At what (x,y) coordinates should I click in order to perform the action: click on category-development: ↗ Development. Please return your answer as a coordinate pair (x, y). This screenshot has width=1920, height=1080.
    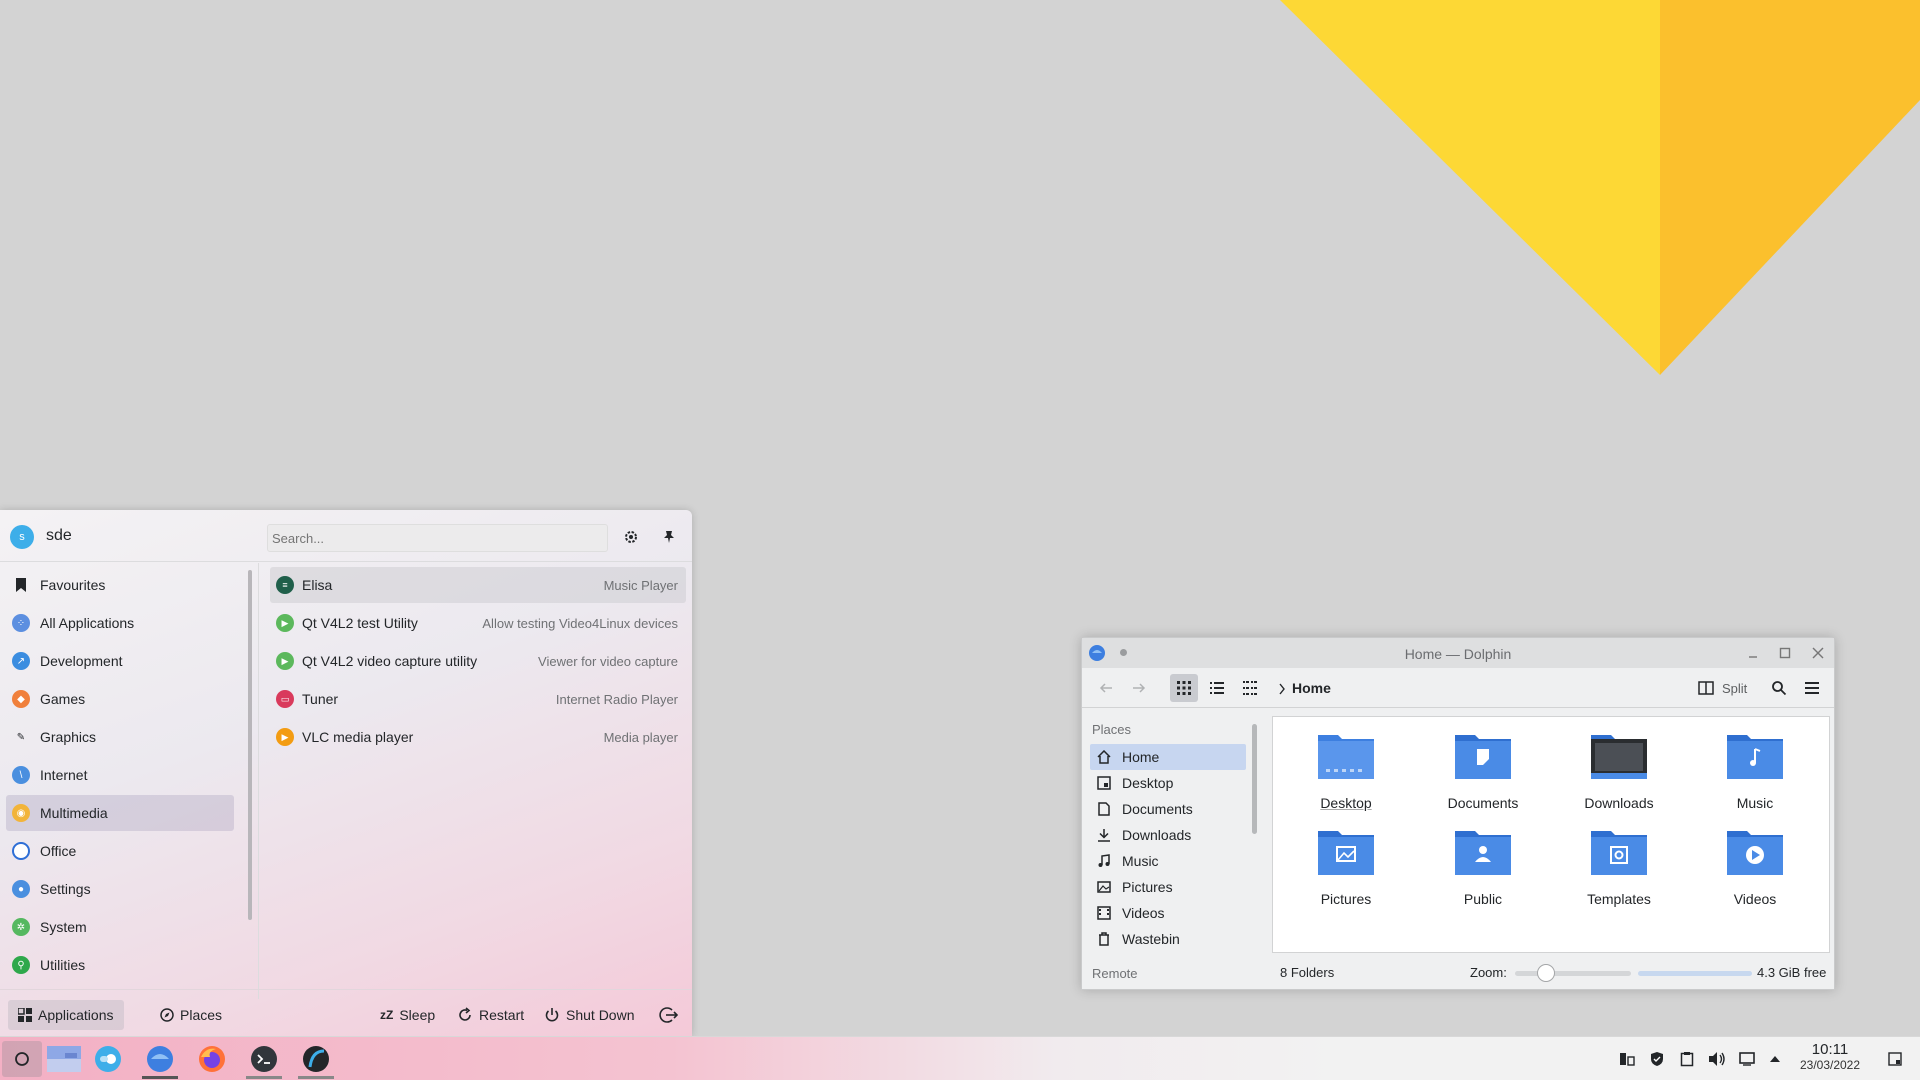
    Looking at the image, I should click on (120, 661).